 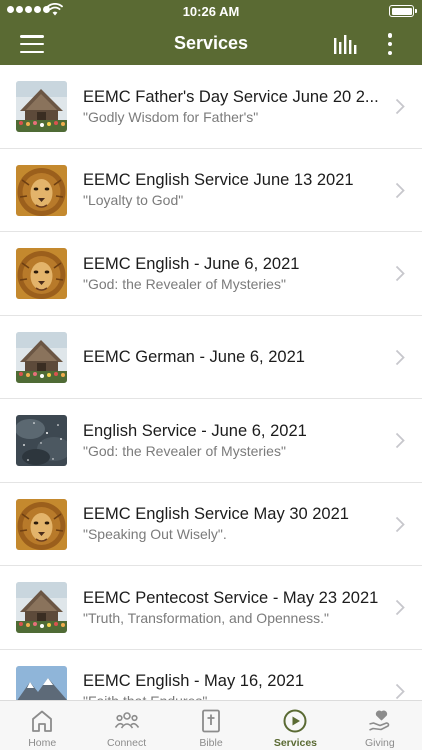 What do you see at coordinates (155, 534) in the screenshot?
I see `service-subtitle: "Speaking Out Wisely".` at bounding box center [155, 534].